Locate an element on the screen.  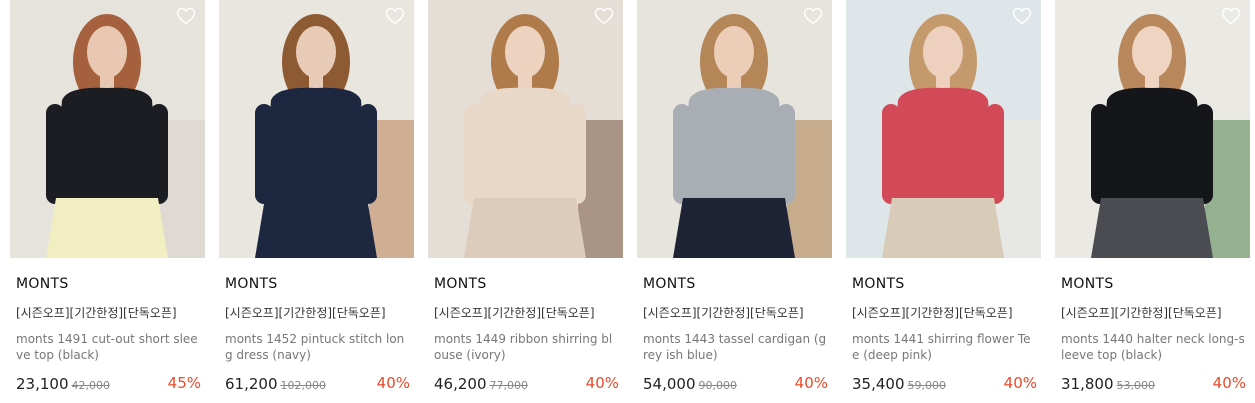
original-price: 77,000 is located at coordinates (509, 385).